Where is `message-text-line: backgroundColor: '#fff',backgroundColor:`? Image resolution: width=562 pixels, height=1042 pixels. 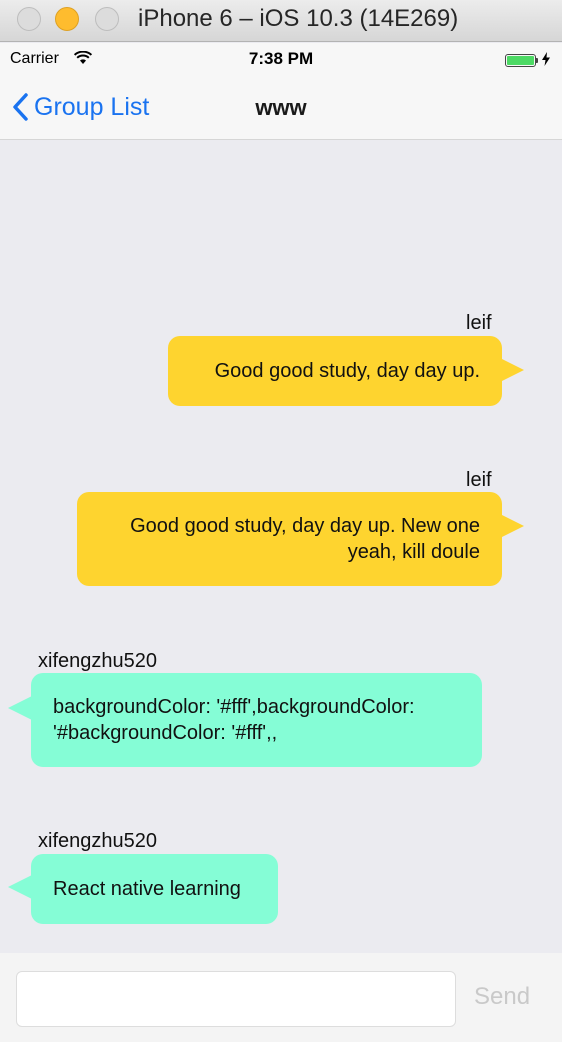
message-text-line: backgroundColor: '#fff',backgroundColor: is located at coordinates (234, 707).